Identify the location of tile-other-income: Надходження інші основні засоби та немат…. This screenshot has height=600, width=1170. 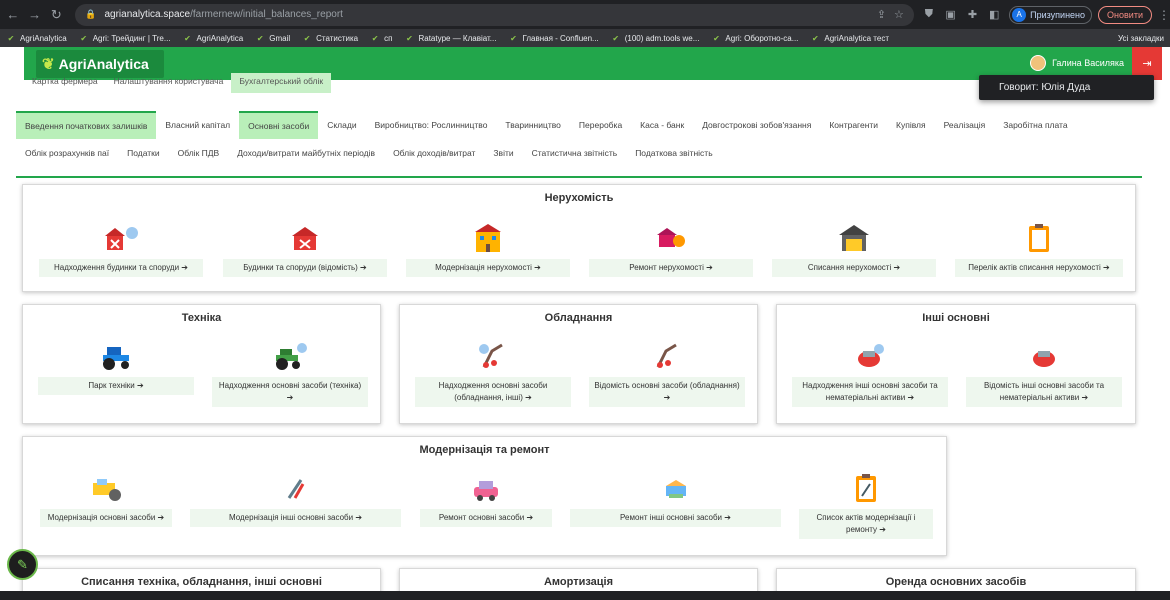
(870, 374).